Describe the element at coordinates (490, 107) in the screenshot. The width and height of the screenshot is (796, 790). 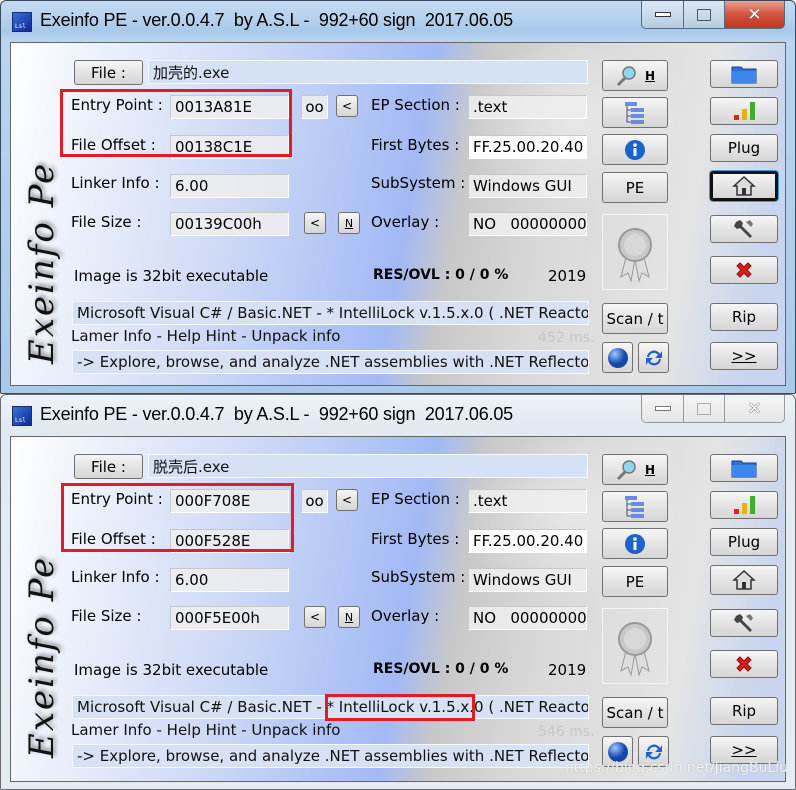
I see `ep-section-value: .text` at that location.